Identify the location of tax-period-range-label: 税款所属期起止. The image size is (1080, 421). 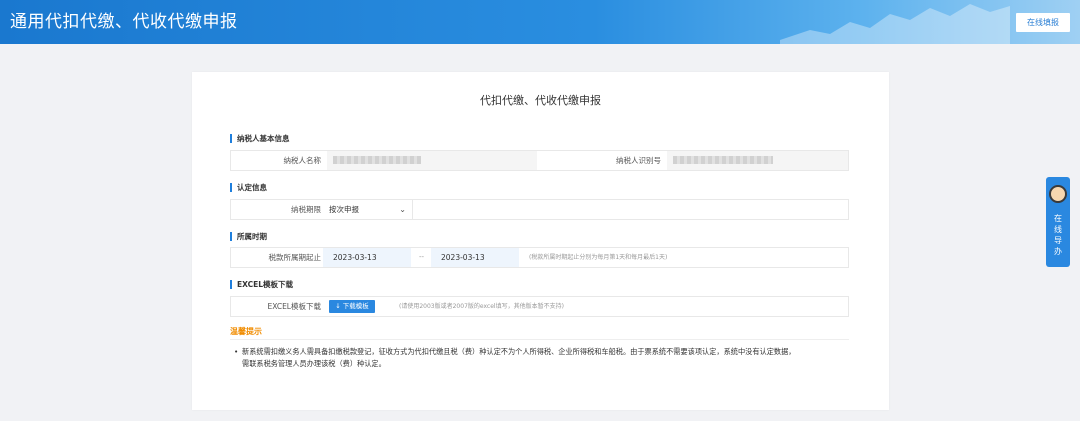
(295, 257).